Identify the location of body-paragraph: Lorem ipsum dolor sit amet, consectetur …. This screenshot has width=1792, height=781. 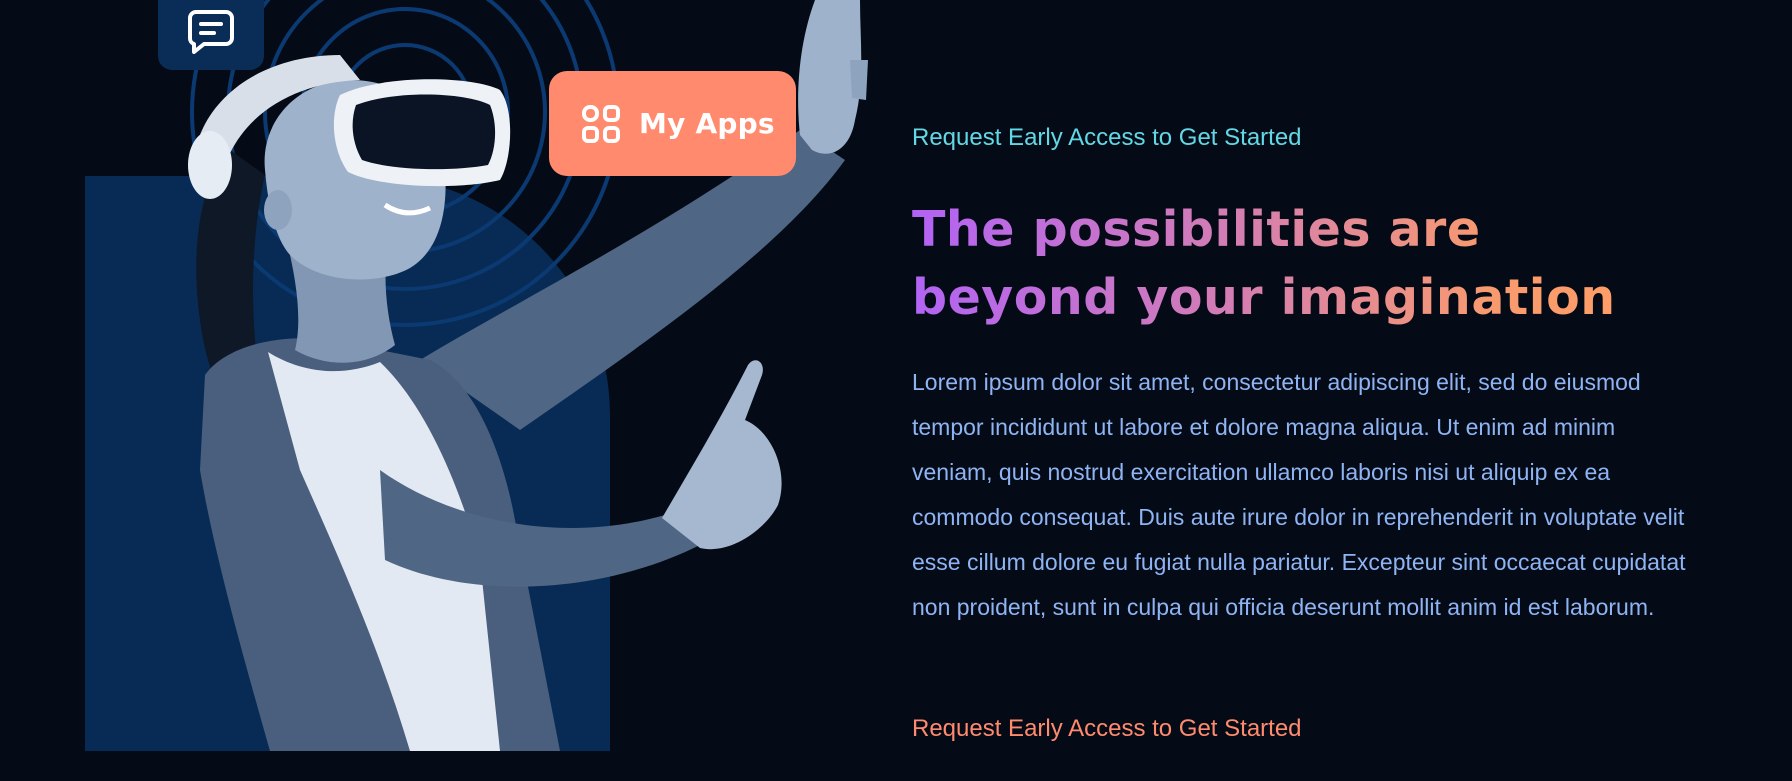
(1299, 494).